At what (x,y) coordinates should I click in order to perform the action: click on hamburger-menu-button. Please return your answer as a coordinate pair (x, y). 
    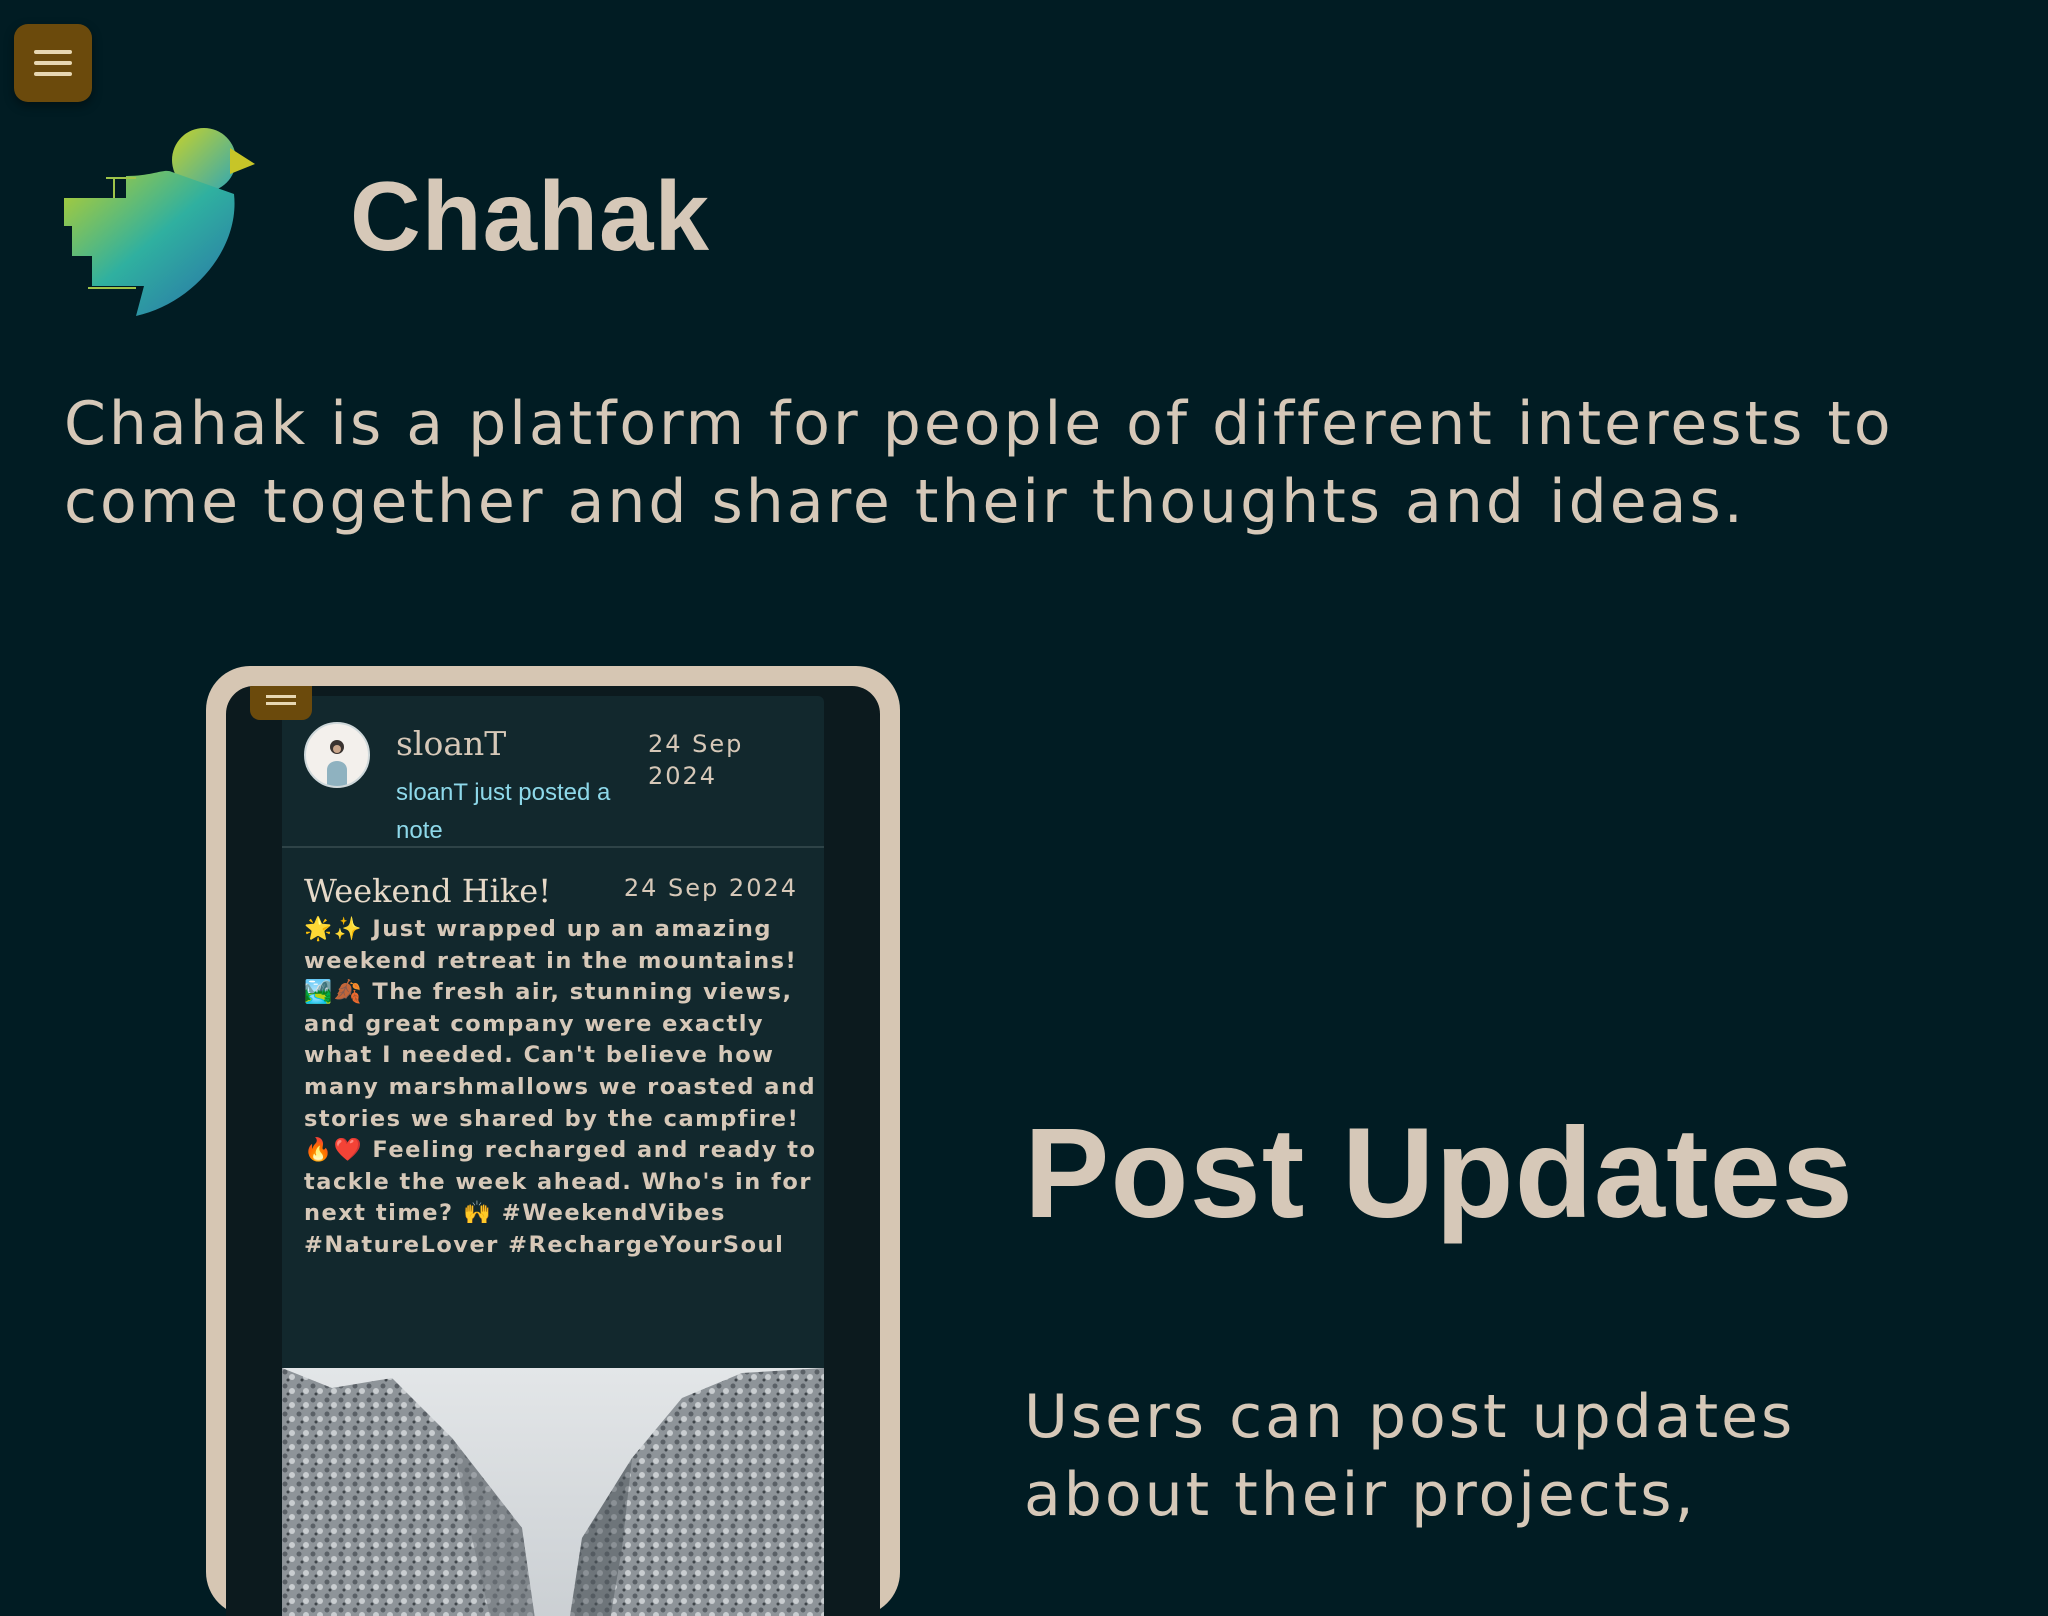
    Looking at the image, I should click on (53, 63).